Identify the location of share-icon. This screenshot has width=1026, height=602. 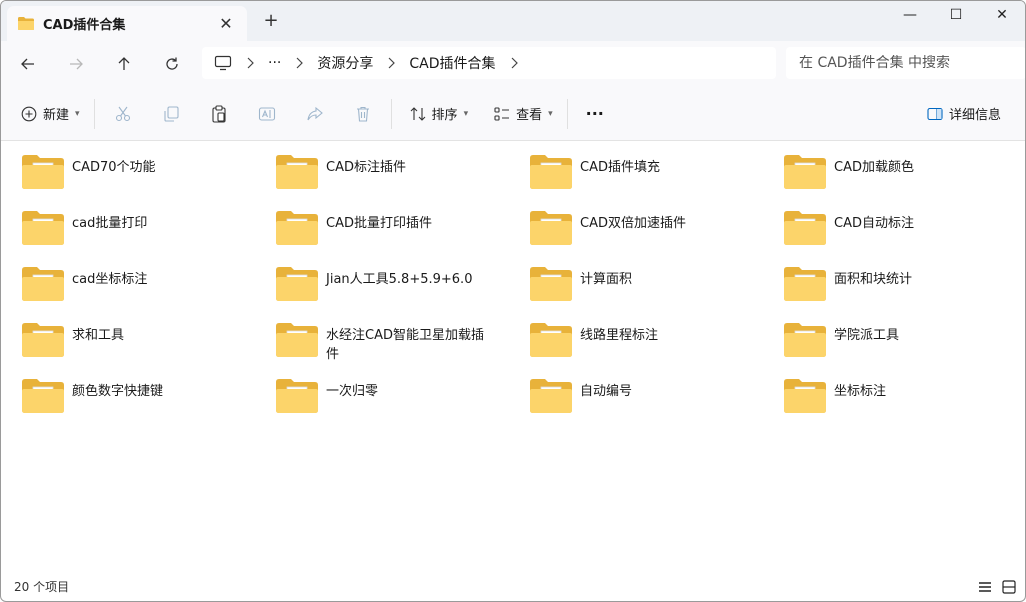
(315, 113).